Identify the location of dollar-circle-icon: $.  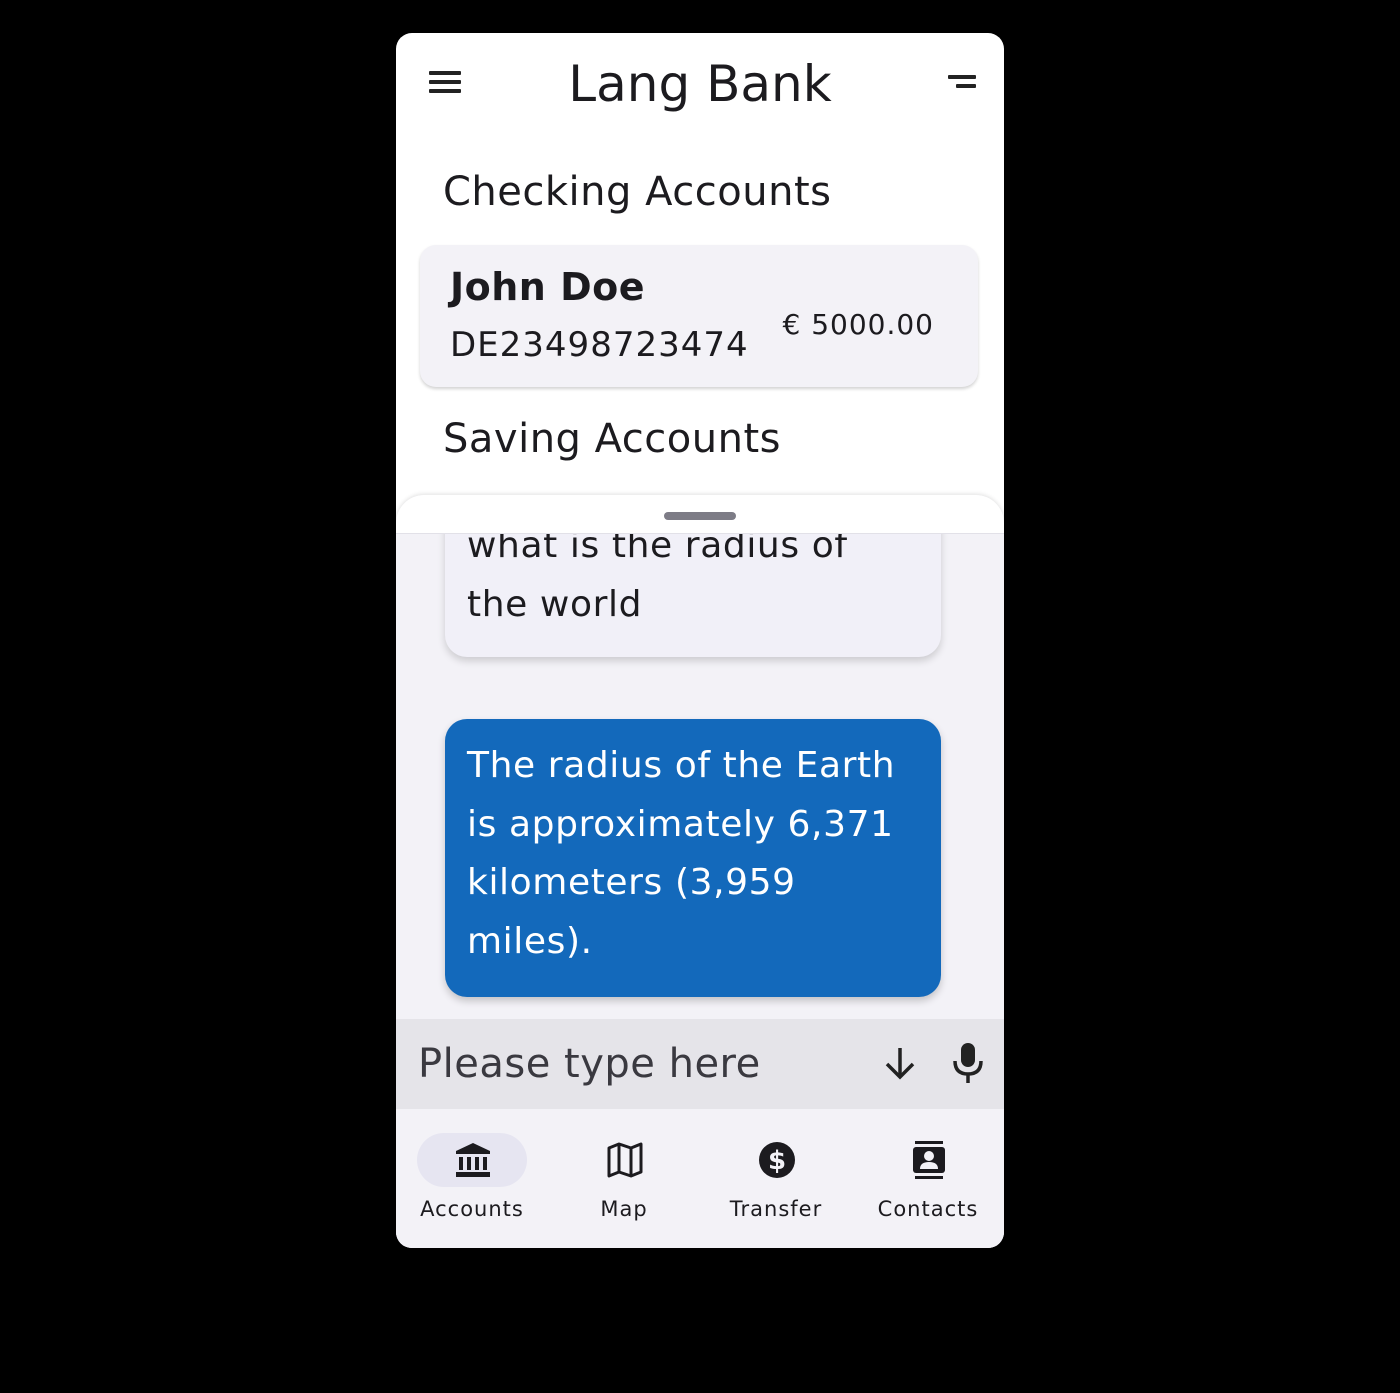
(777, 1160).